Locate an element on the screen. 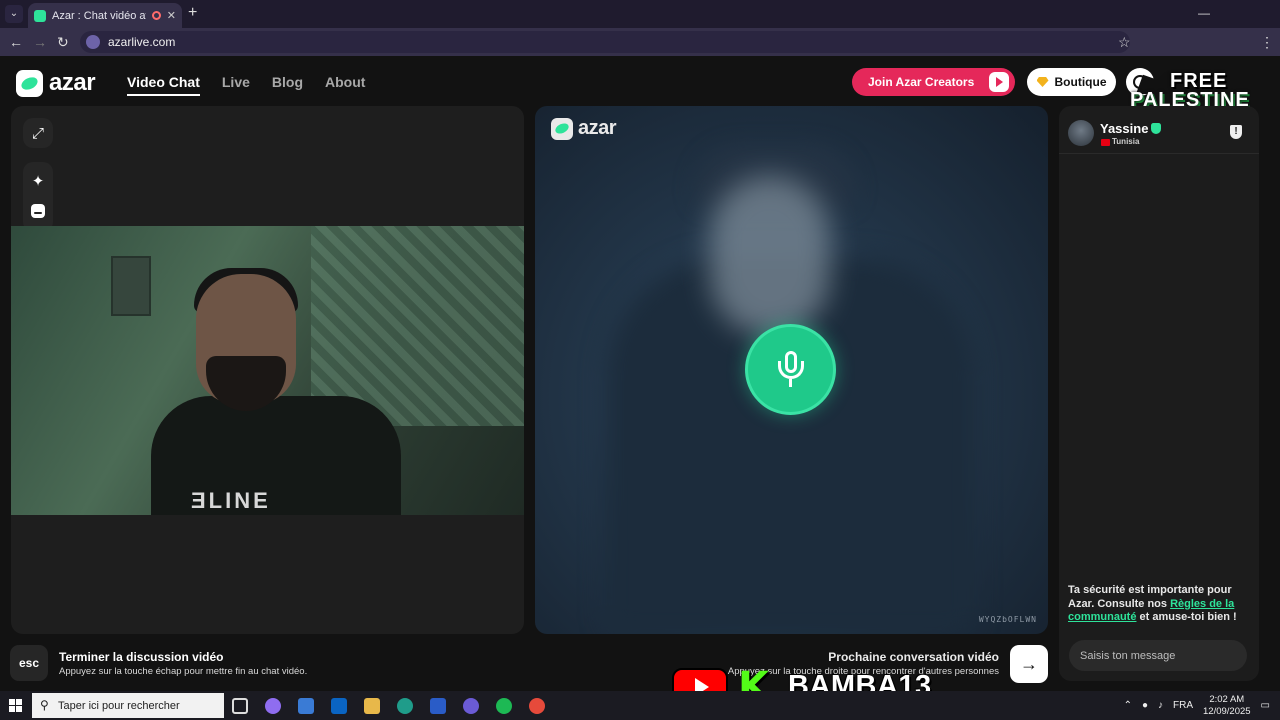 This screenshot has width=1280, height=720. video-watermark: WYQZbOFLWN is located at coordinates (1007, 619).